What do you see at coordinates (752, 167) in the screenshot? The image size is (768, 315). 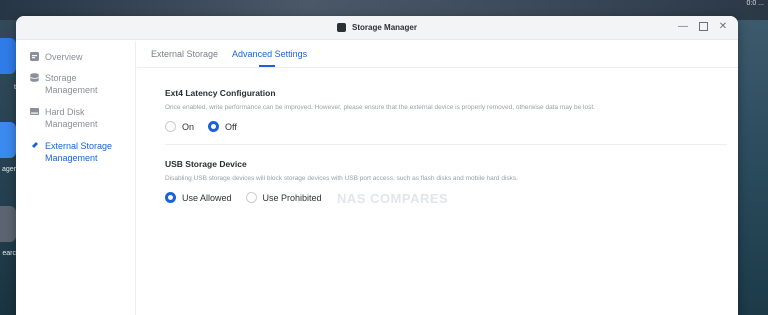 I see `desktop-wallpaper-right` at bounding box center [752, 167].